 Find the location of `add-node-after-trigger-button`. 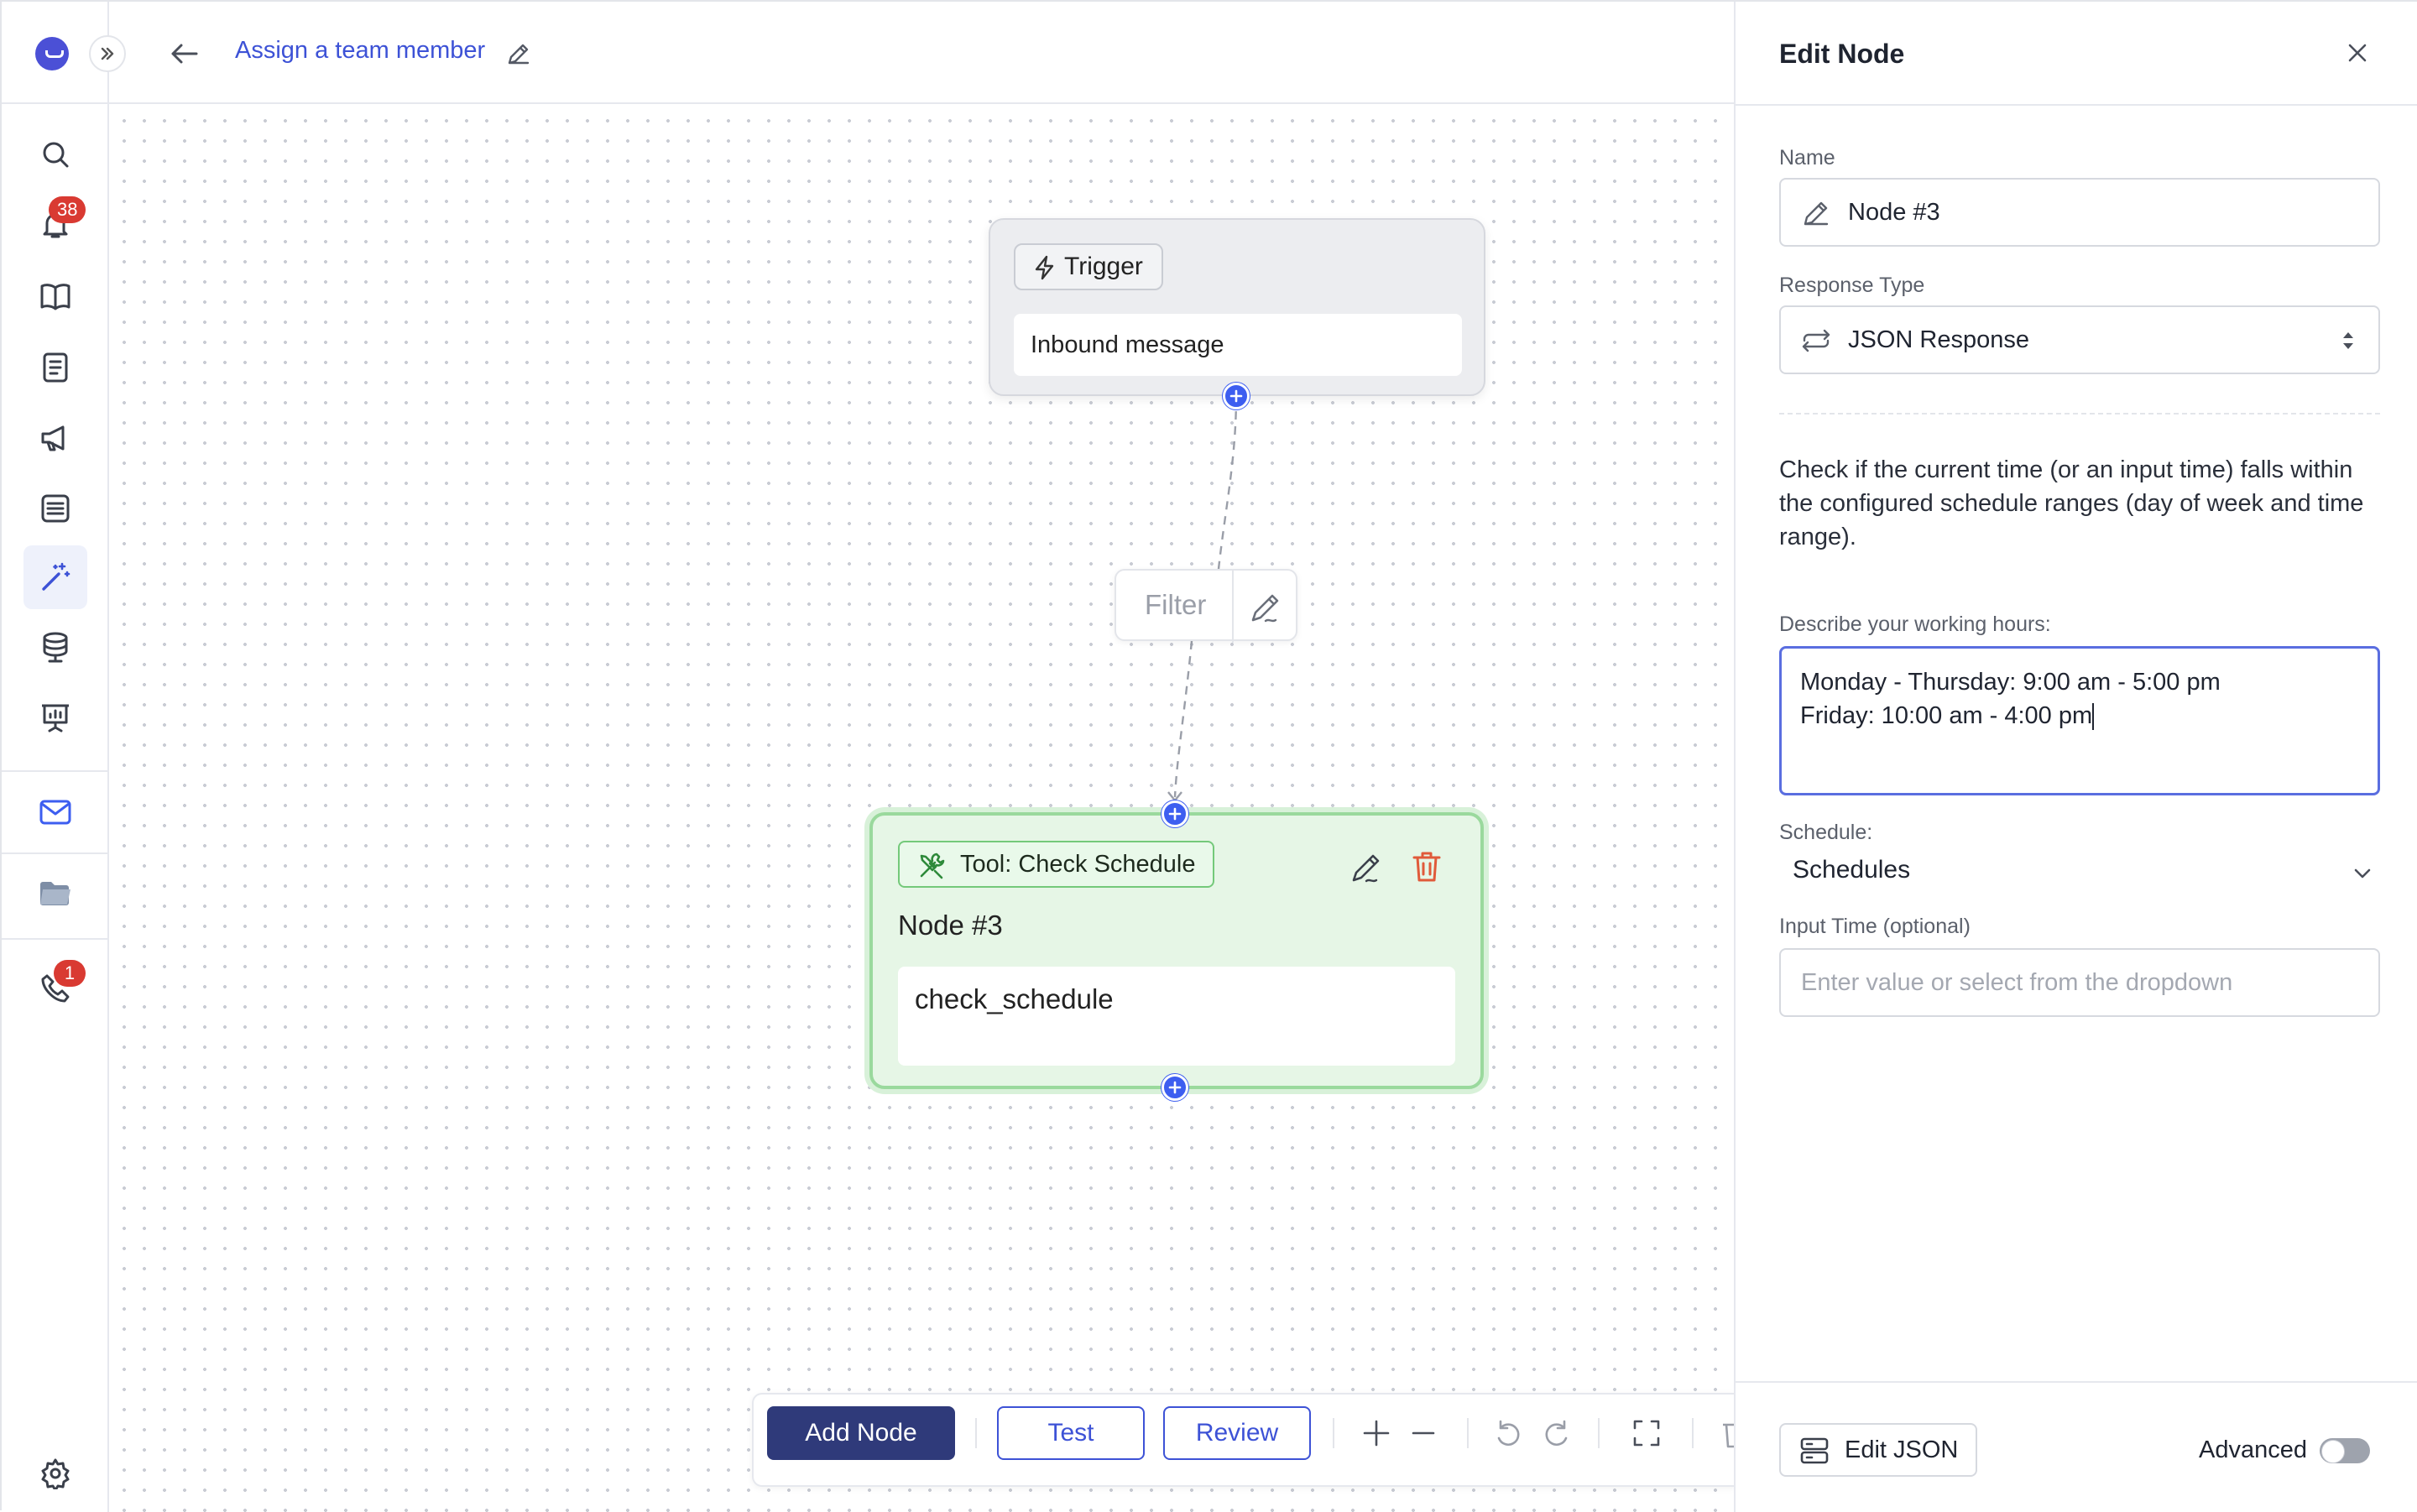

add-node-after-trigger-button is located at coordinates (1236, 396).